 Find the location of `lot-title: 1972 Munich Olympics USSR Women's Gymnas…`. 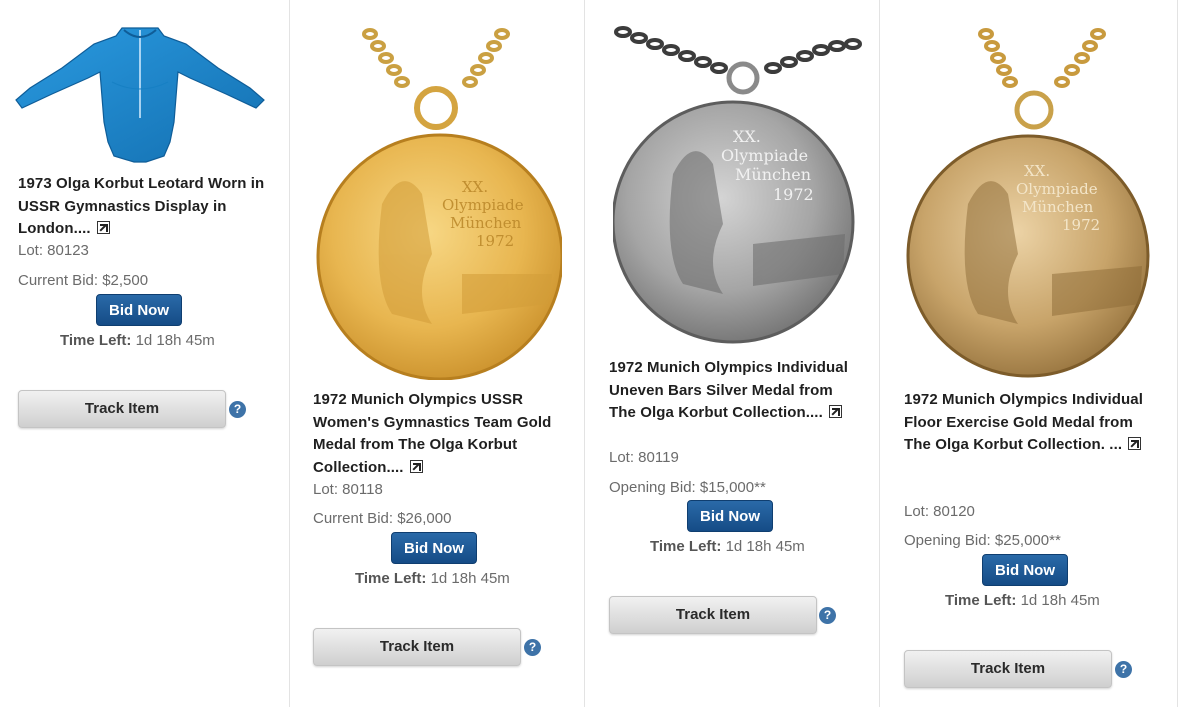

lot-title: 1972 Munich Olympics USSR Women's Gymnas… is located at coordinates (442, 434).